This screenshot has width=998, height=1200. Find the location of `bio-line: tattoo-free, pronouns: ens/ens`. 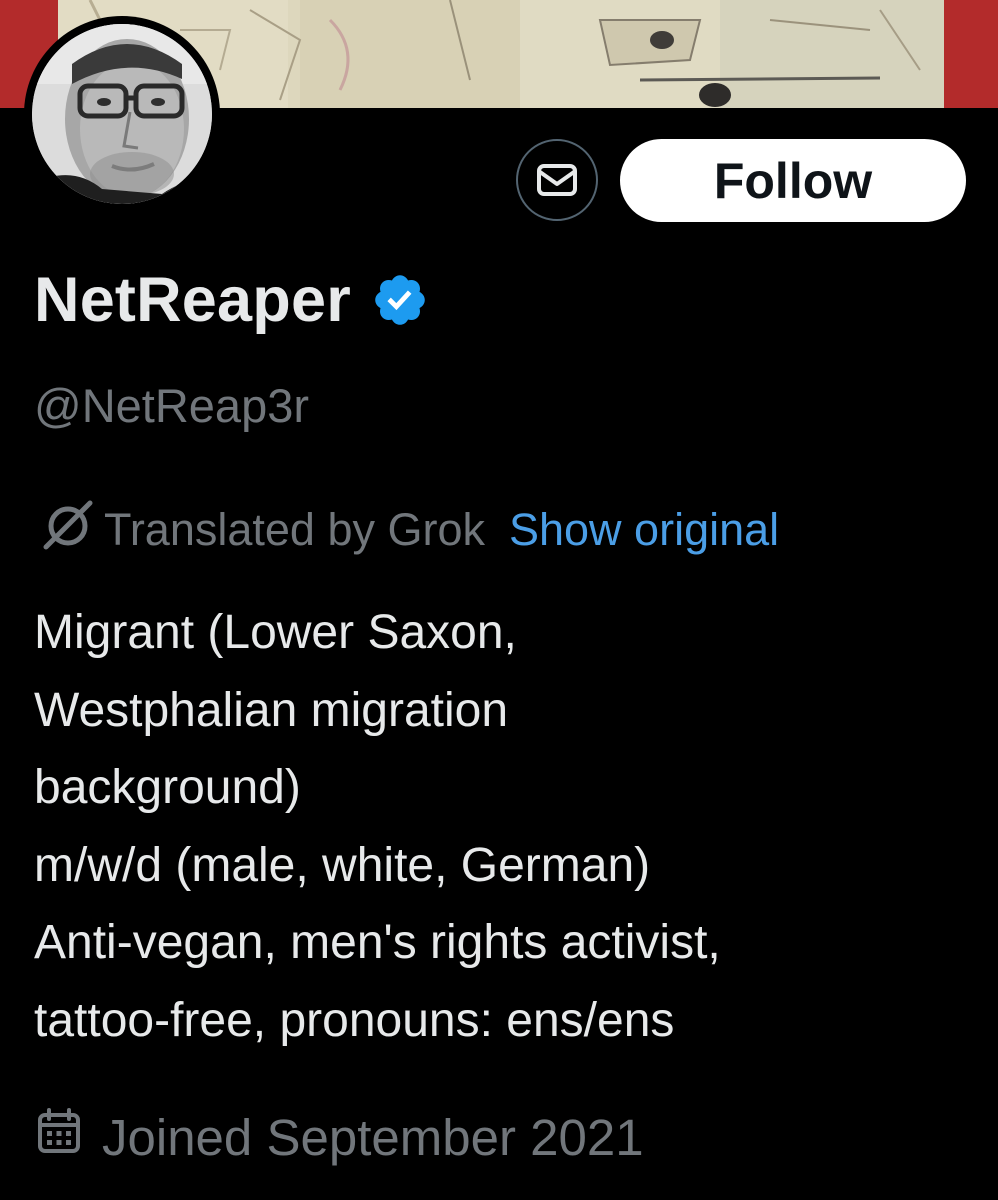

bio-line: tattoo-free, pronouns: ens/ens is located at coordinates (354, 1020).